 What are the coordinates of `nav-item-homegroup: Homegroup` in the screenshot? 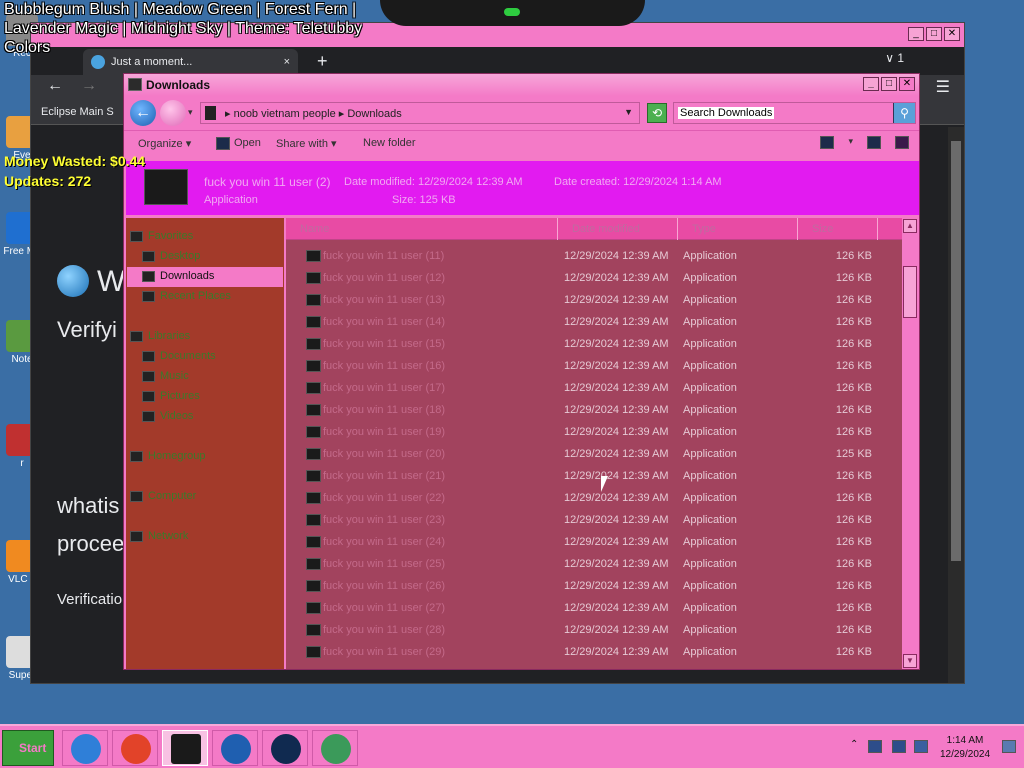 It's located at (168, 456).